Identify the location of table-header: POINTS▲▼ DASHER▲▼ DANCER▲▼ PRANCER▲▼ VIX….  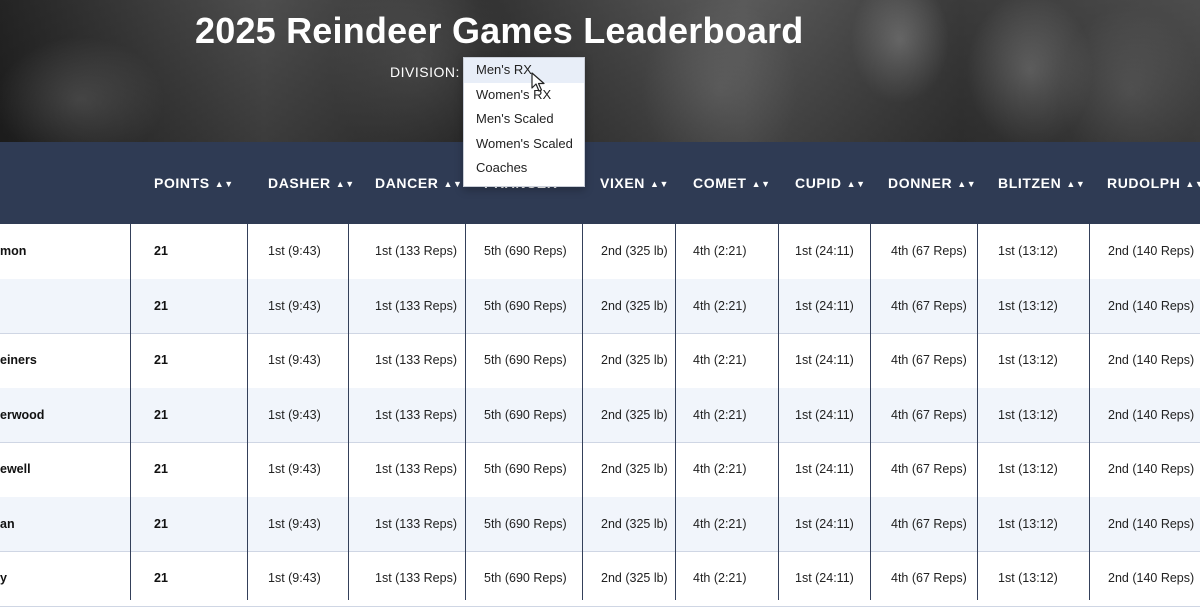
(600, 183).